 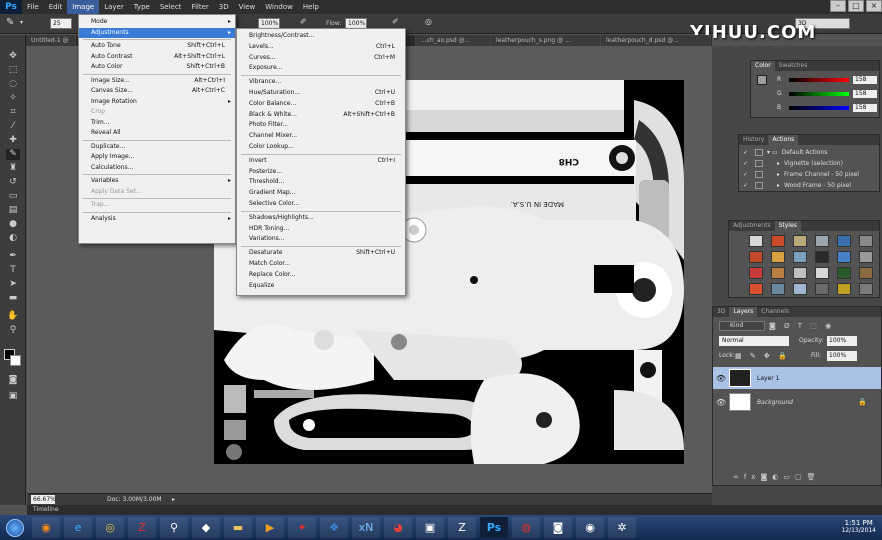 What do you see at coordinates (13, 140) in the screenshot?
I see `healing-brush-tool-icon: ✚` at bounding box center [13, 140].